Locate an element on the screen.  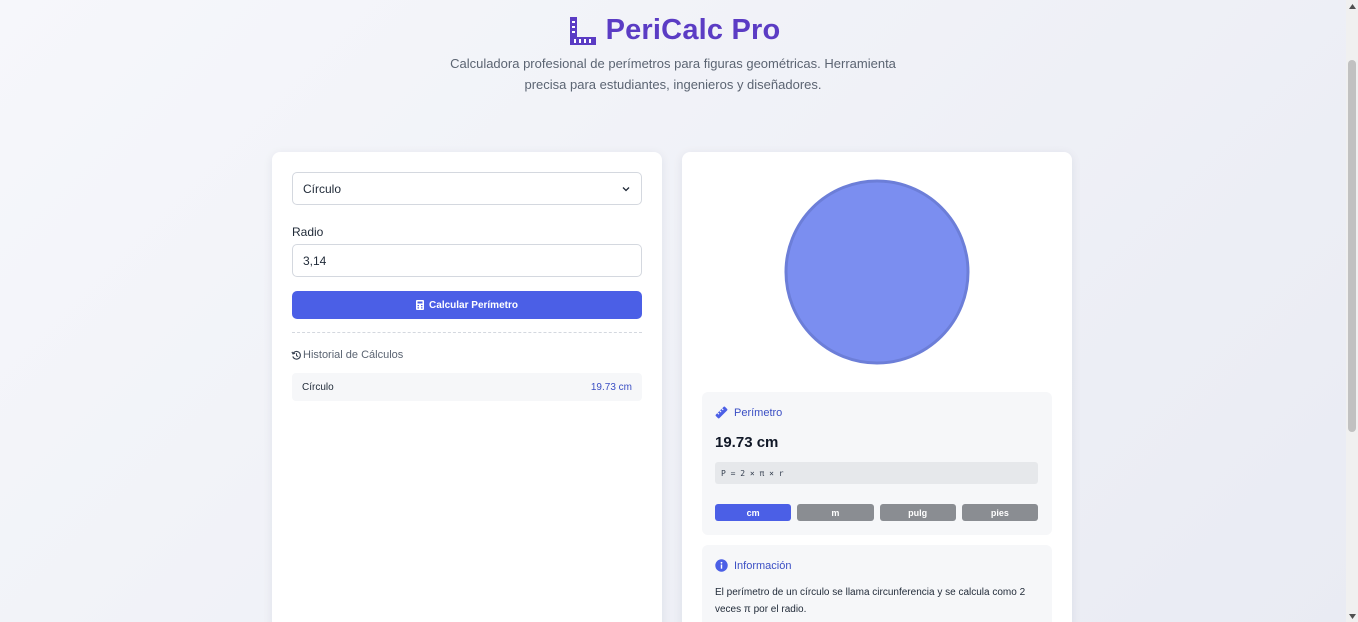
header: PeriCalc Pro is located at coordinates (673, 33).